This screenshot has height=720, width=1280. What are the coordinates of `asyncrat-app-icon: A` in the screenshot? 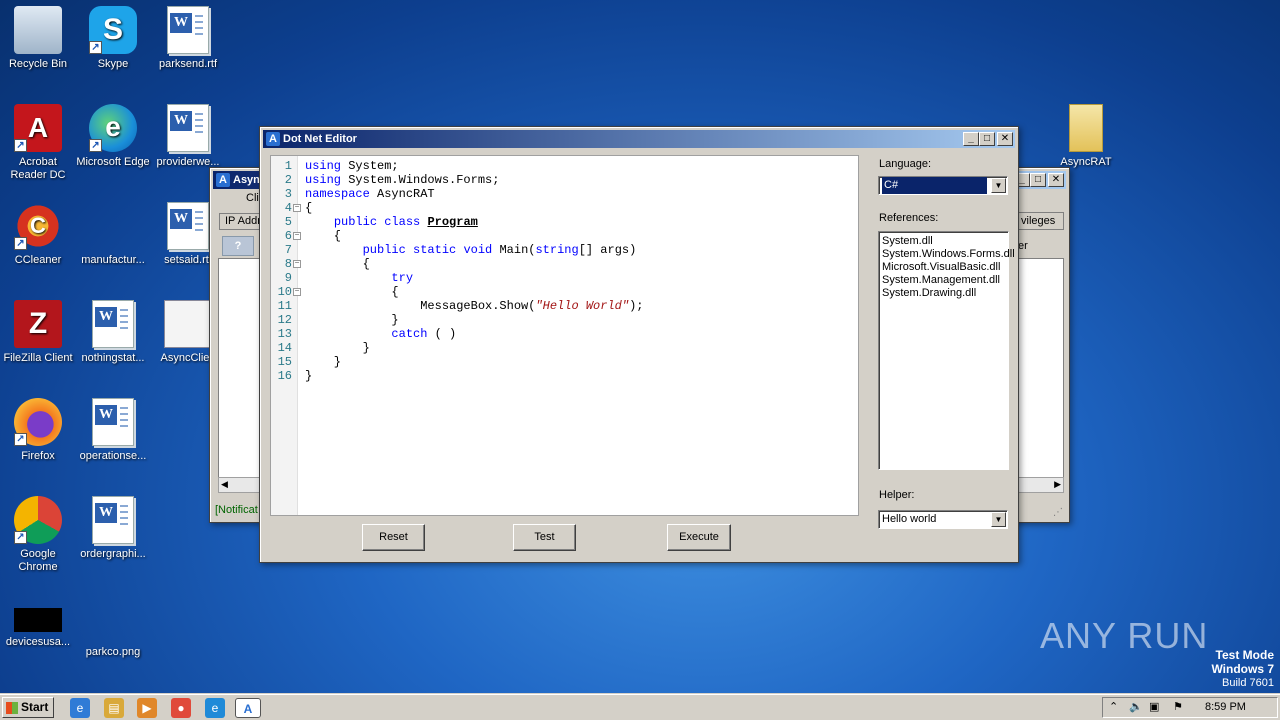 It's located at (223, 180).